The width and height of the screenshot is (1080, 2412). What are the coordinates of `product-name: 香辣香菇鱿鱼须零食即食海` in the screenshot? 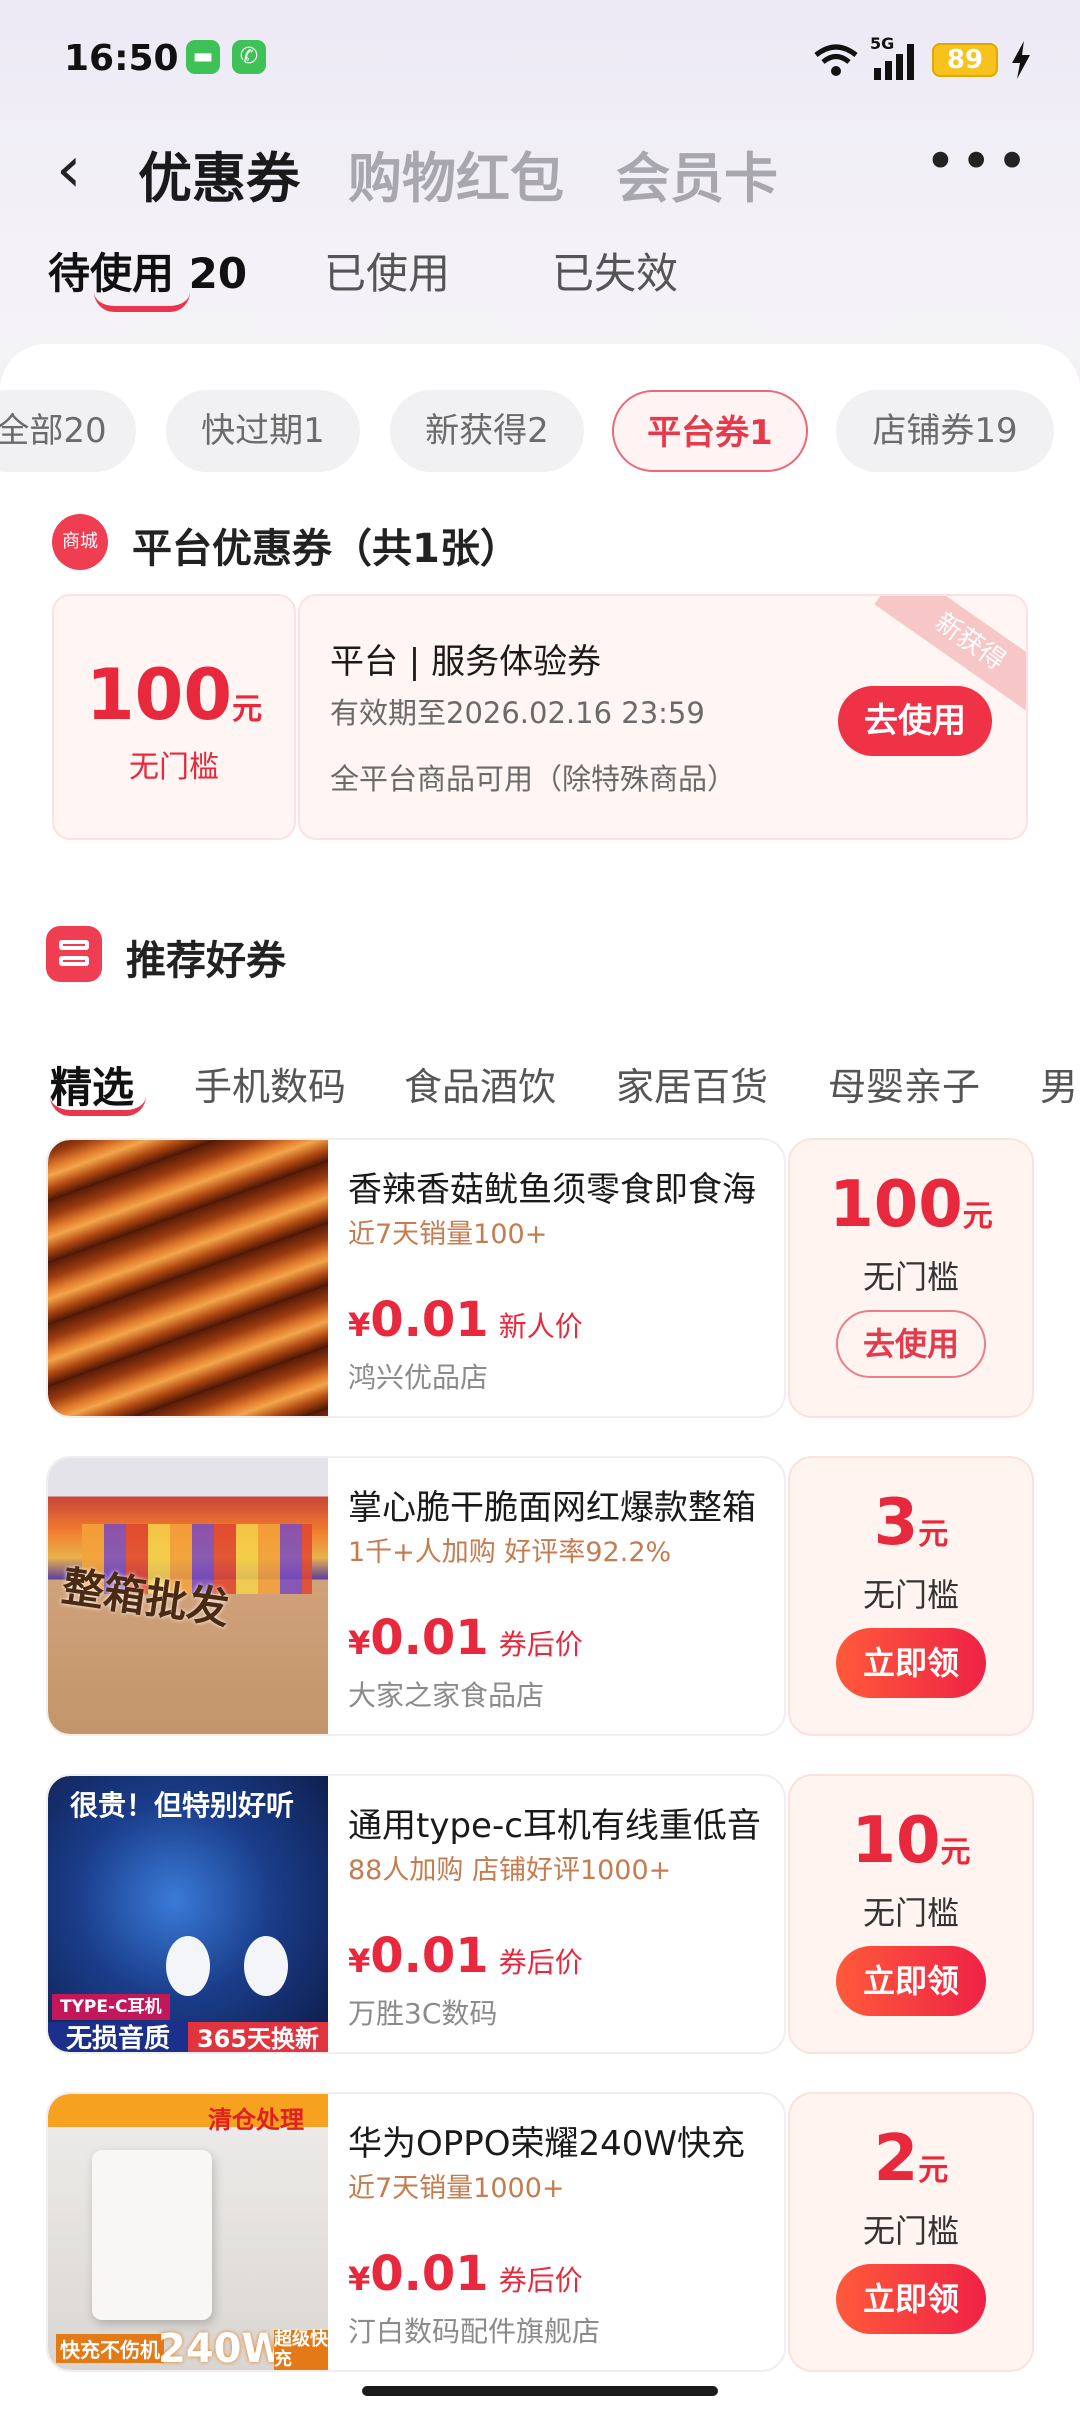 It's located at (552, 1190).